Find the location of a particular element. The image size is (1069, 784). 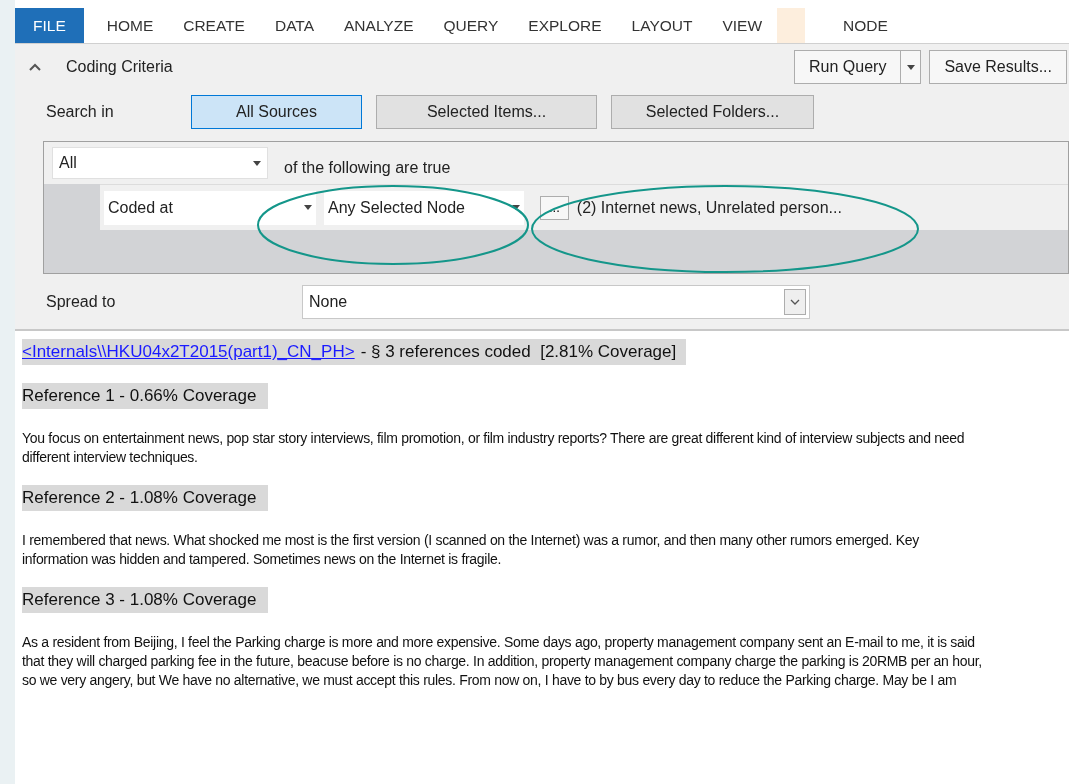

field-combobox: Coded at is located at coordinates (210, 207).